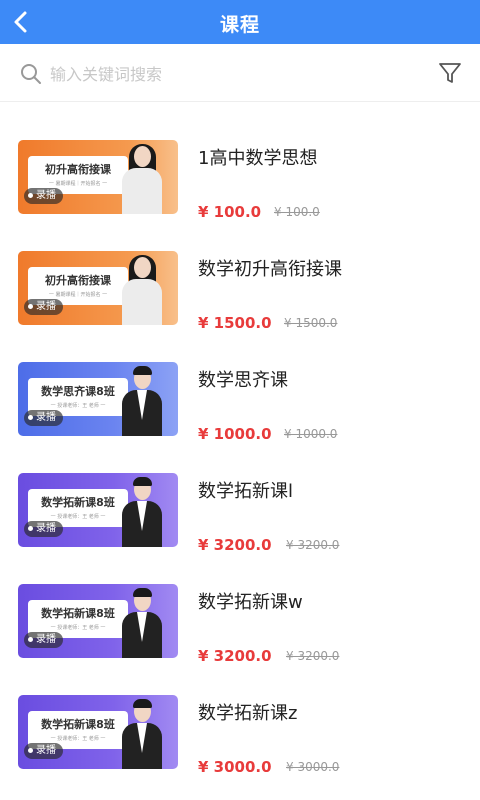 The image size is (480, 800). I want to click on course-name: 数学思齐课, so click(243, 380).